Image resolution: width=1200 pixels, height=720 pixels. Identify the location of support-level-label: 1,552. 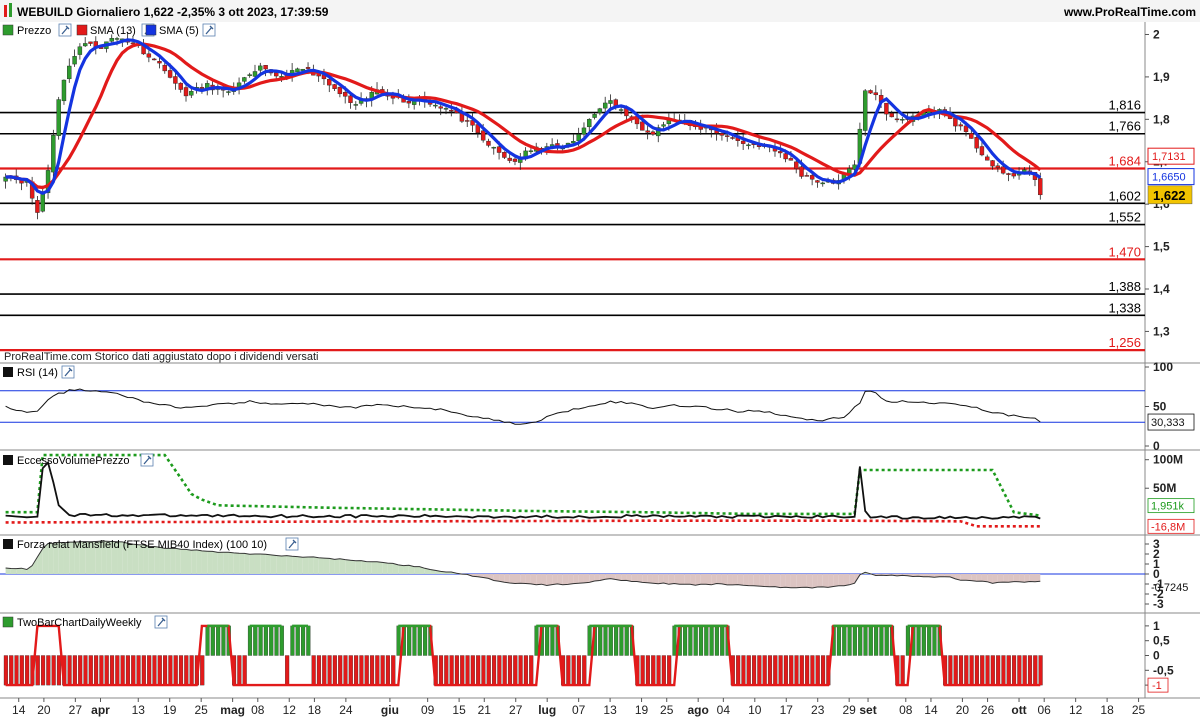
(1124, 217).